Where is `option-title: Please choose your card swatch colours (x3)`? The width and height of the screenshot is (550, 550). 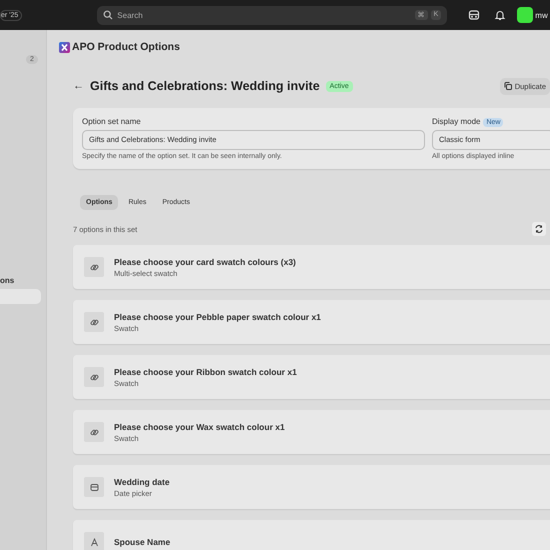
option-title: Please choose your card swatch colours (x3) is located at coordinates (205, 261).